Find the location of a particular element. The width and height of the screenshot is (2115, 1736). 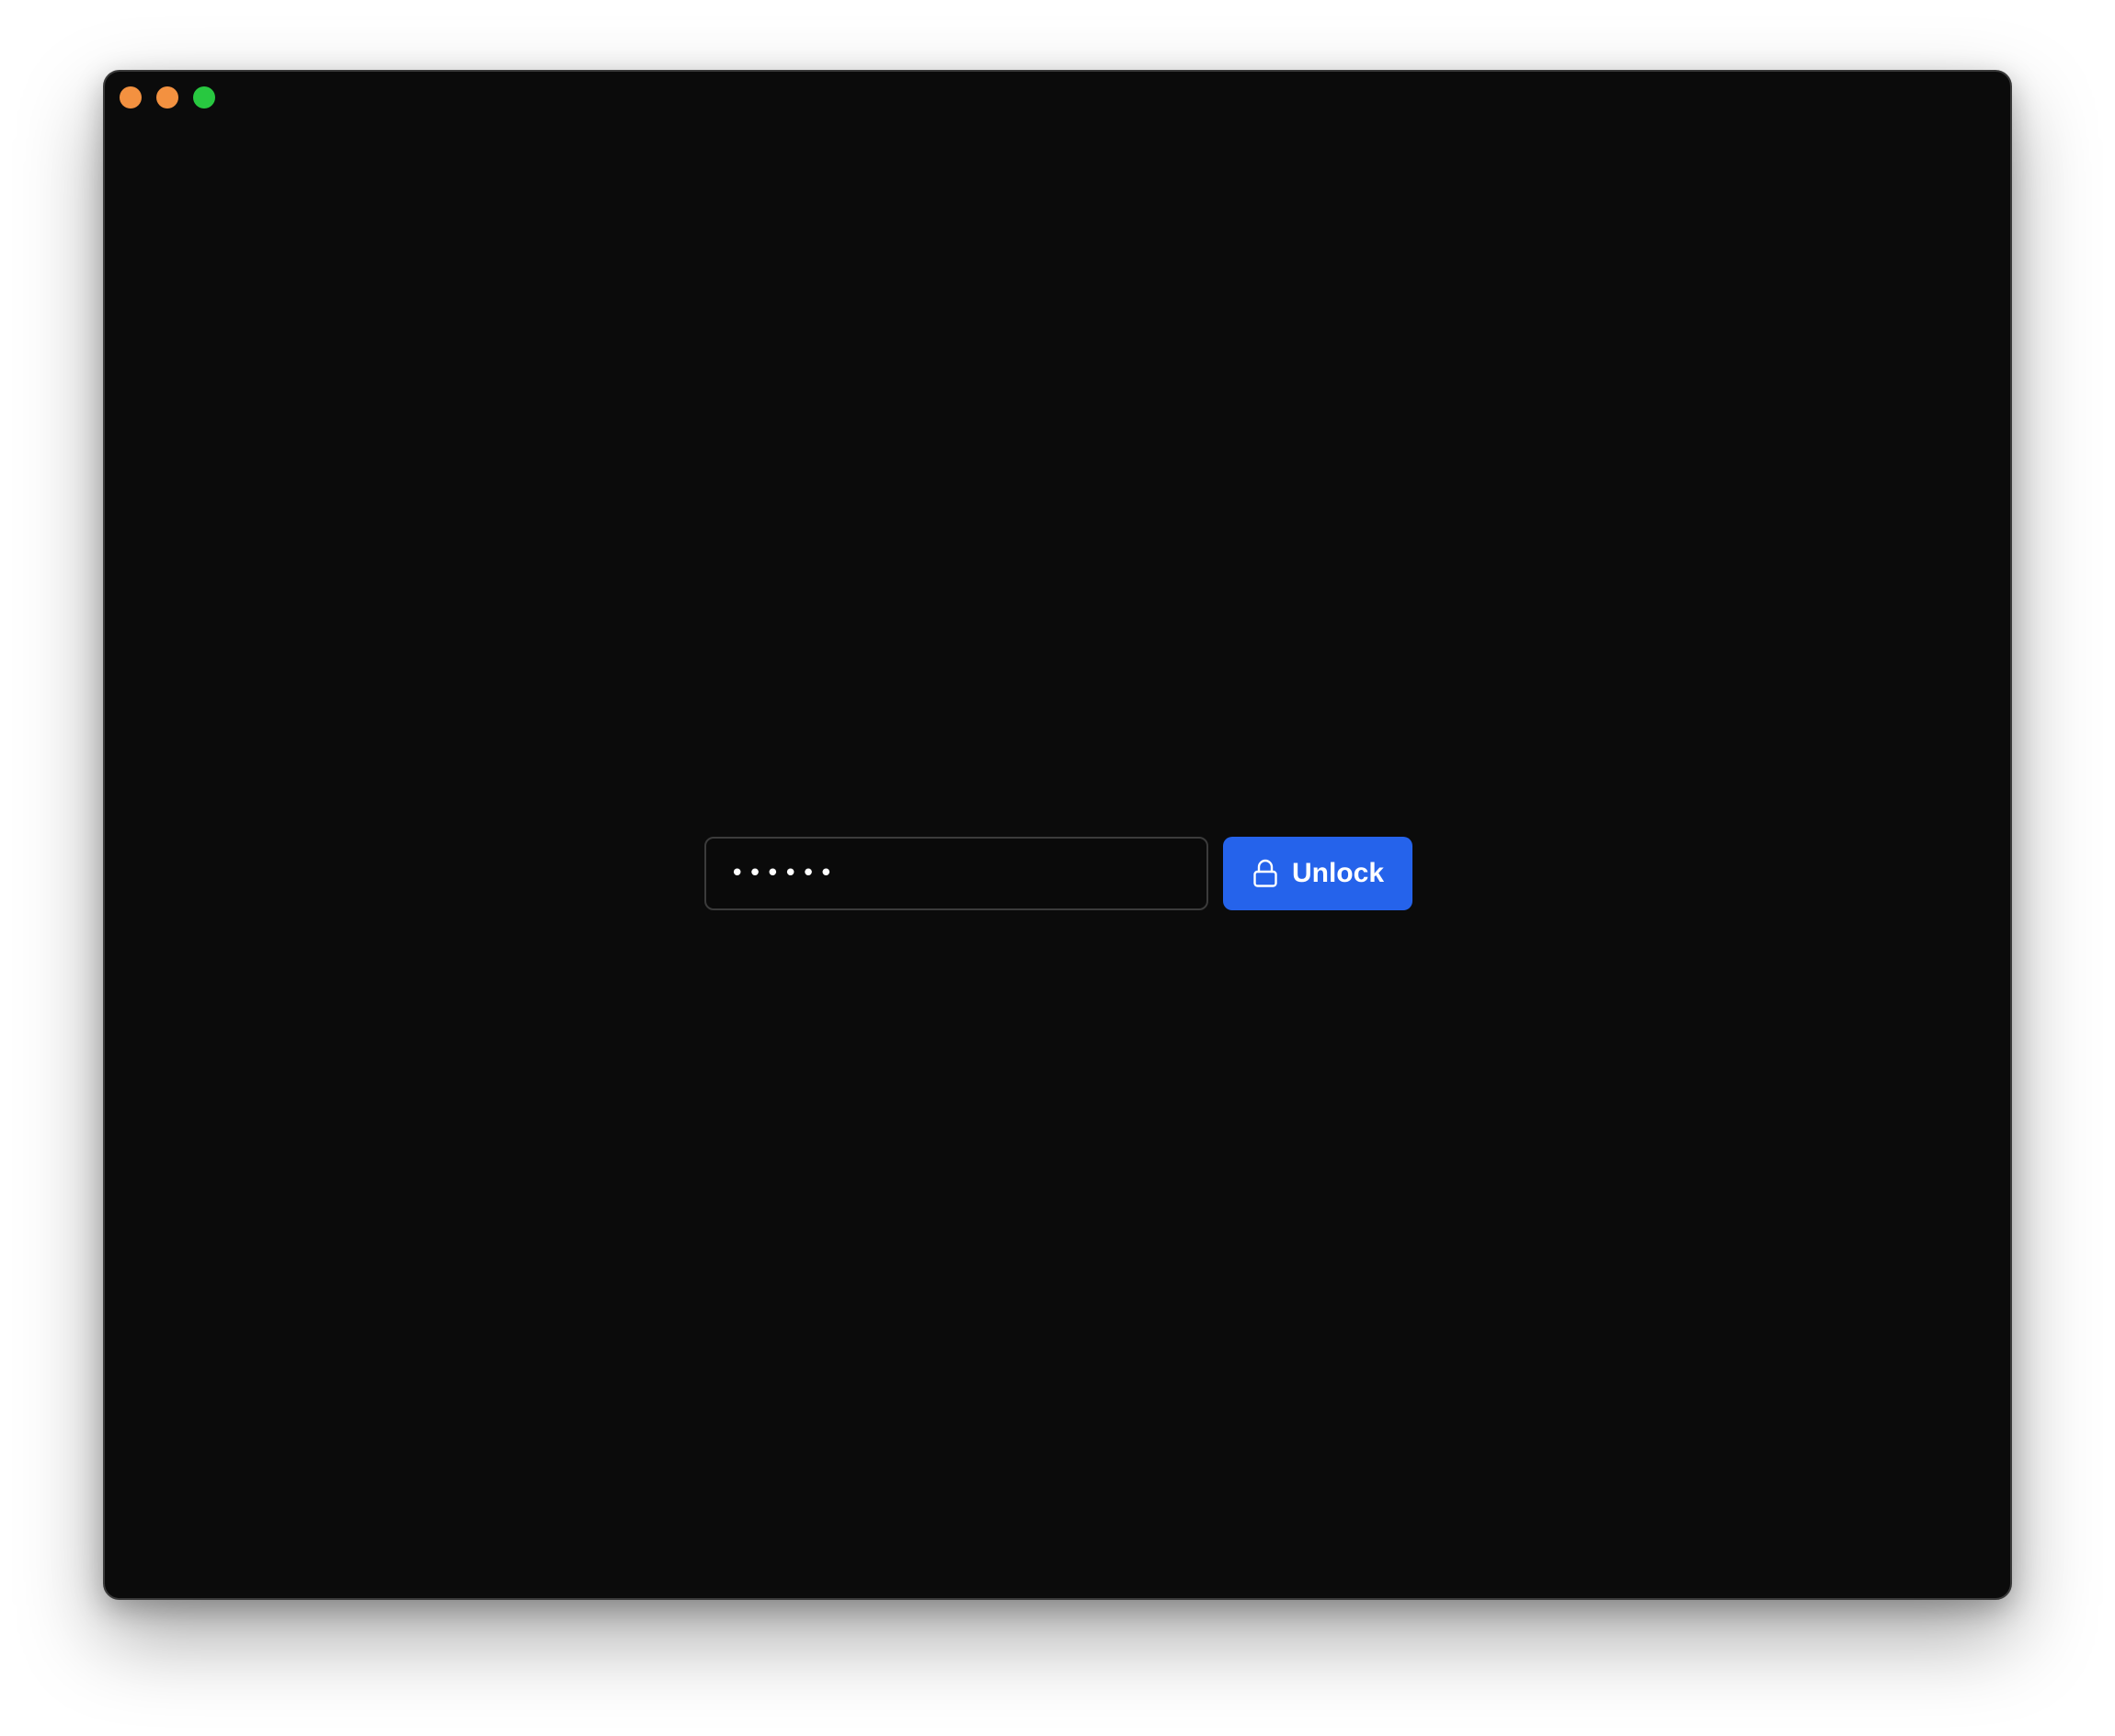

unlock-button-label: Unlock is located at coordinates (1338, 873).